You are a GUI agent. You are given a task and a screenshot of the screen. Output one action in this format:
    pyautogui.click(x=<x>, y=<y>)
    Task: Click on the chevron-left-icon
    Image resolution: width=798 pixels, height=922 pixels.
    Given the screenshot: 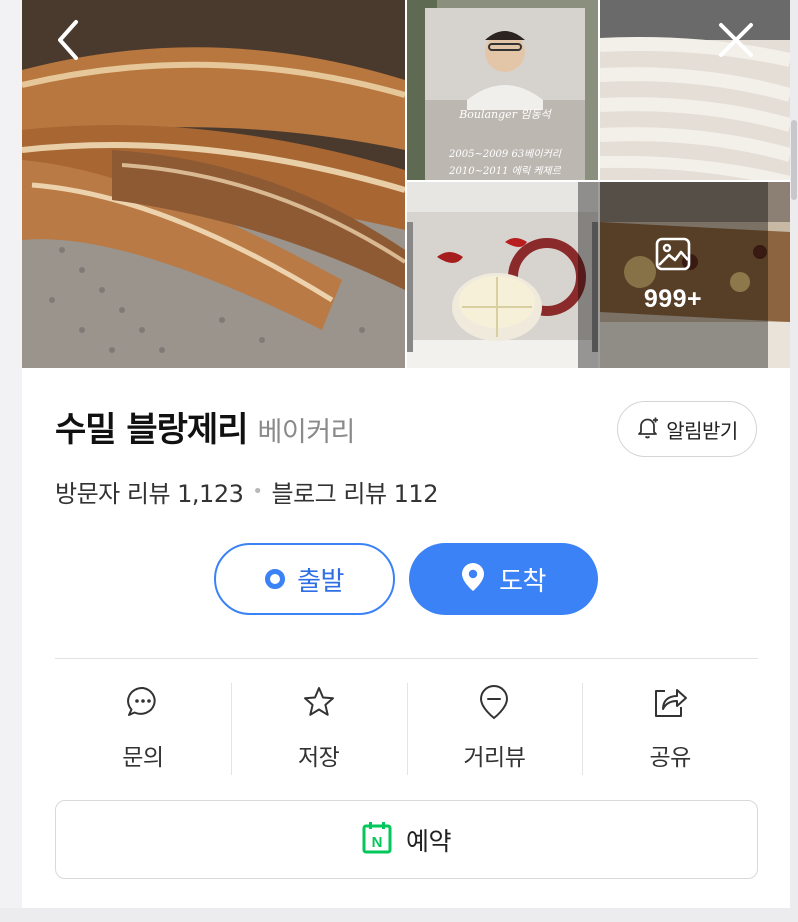 What is the action you would take?
    pyautogui.click(x=68, y=42)
    